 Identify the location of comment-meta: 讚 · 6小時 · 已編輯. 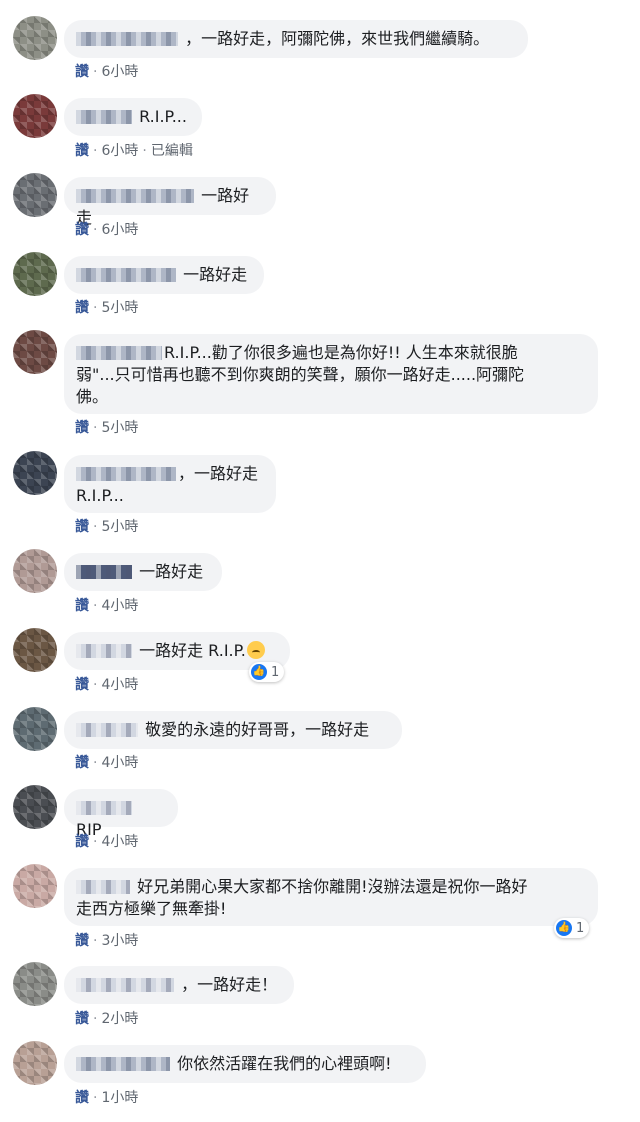
(134, 151).